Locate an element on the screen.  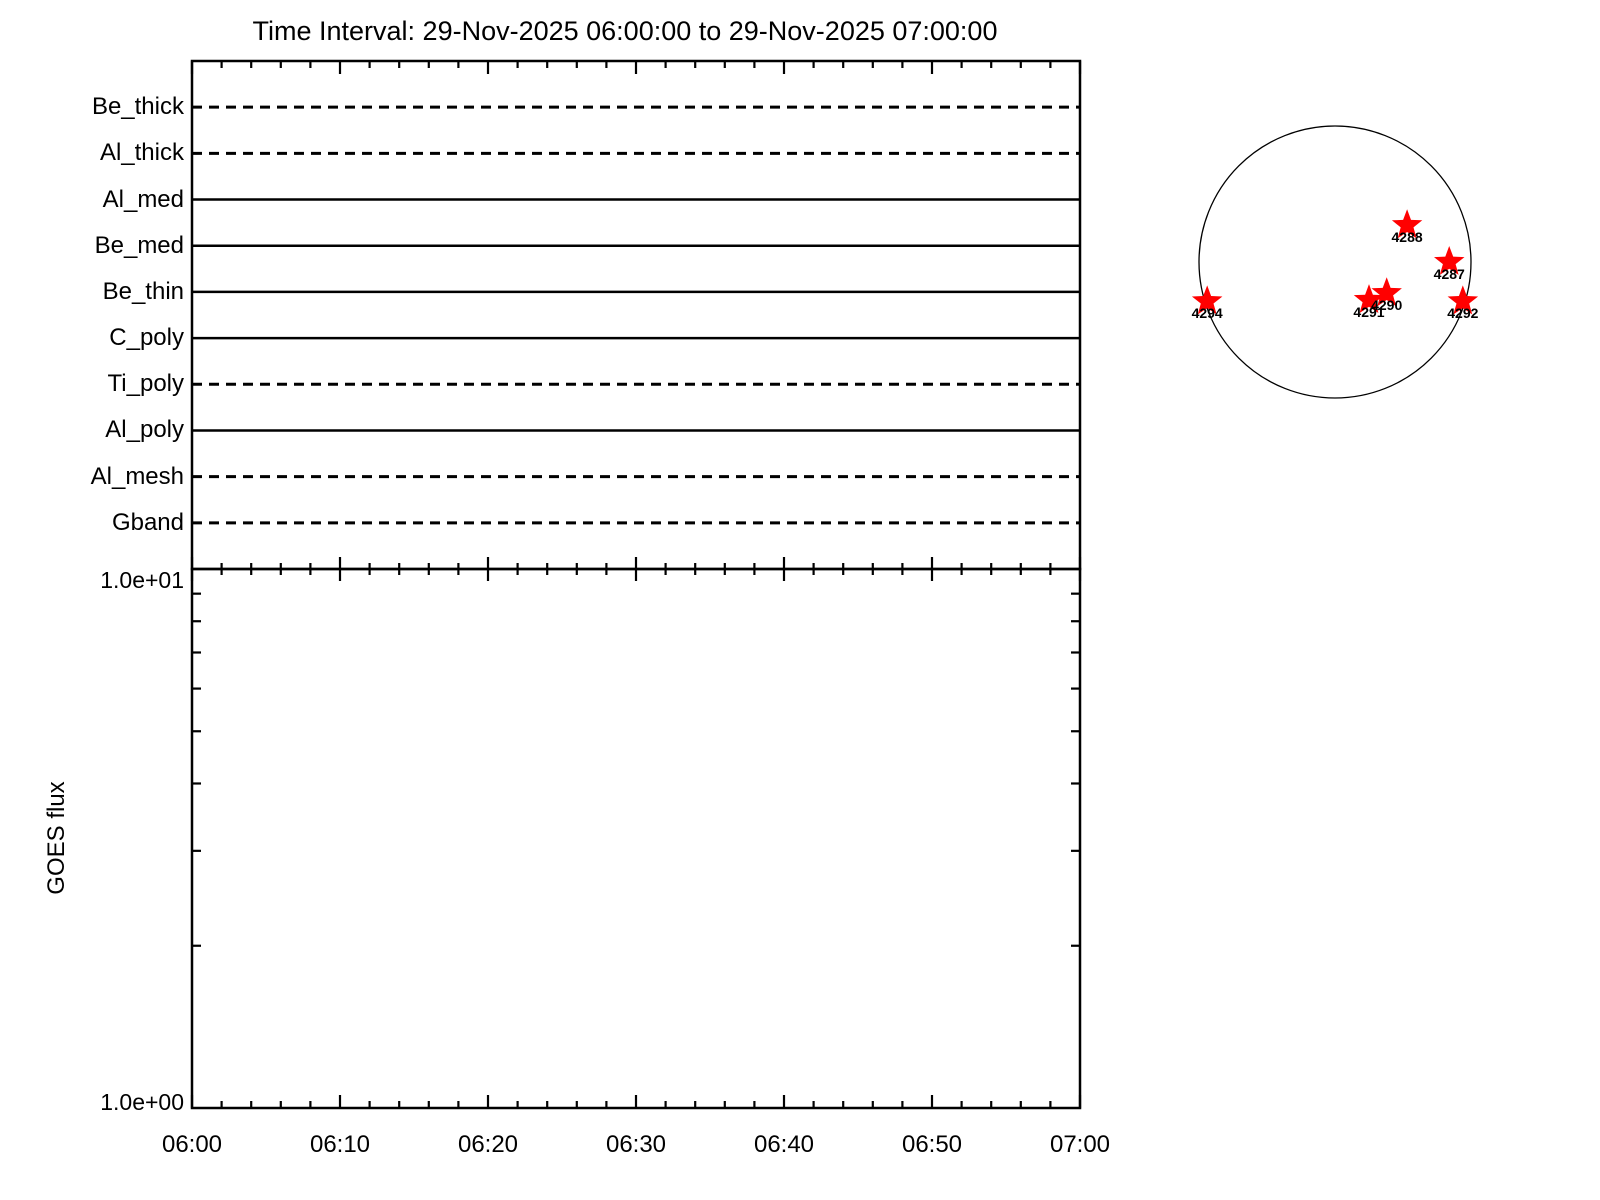
active-region-label-4287: 4287 is located at coordinates (1449, 274).